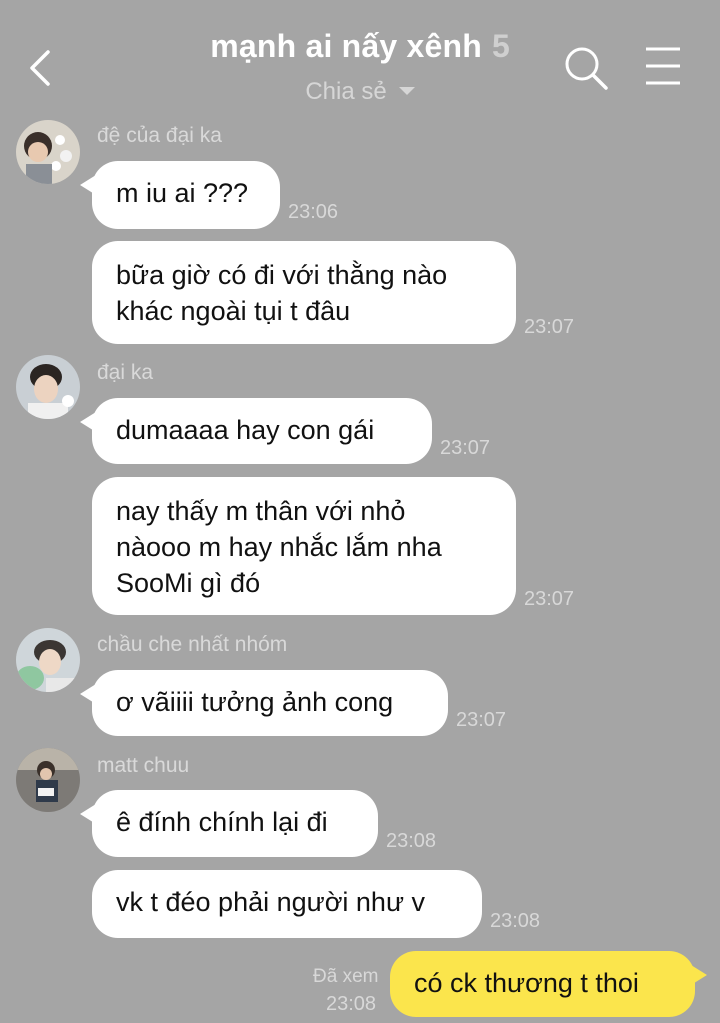 The height and width of the screenshot is (1023, 720). Describe the element at coordinates (346, 91) in the screenshot. I see `shared-label: Chia sẻ` at that location.